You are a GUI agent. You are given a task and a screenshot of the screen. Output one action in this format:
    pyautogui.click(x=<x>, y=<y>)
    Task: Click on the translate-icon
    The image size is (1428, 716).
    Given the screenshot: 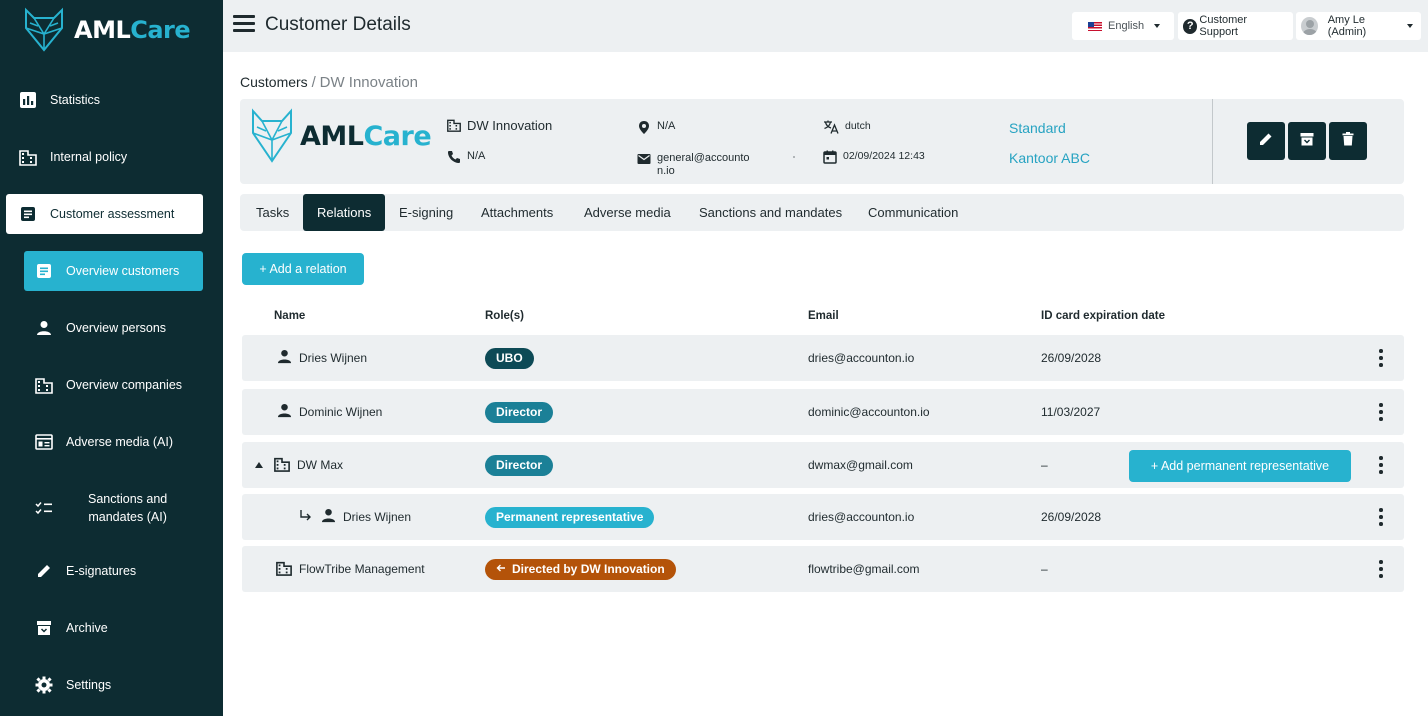 What is the action you would take?
    pyautogui.click(x=831, y=127)
    